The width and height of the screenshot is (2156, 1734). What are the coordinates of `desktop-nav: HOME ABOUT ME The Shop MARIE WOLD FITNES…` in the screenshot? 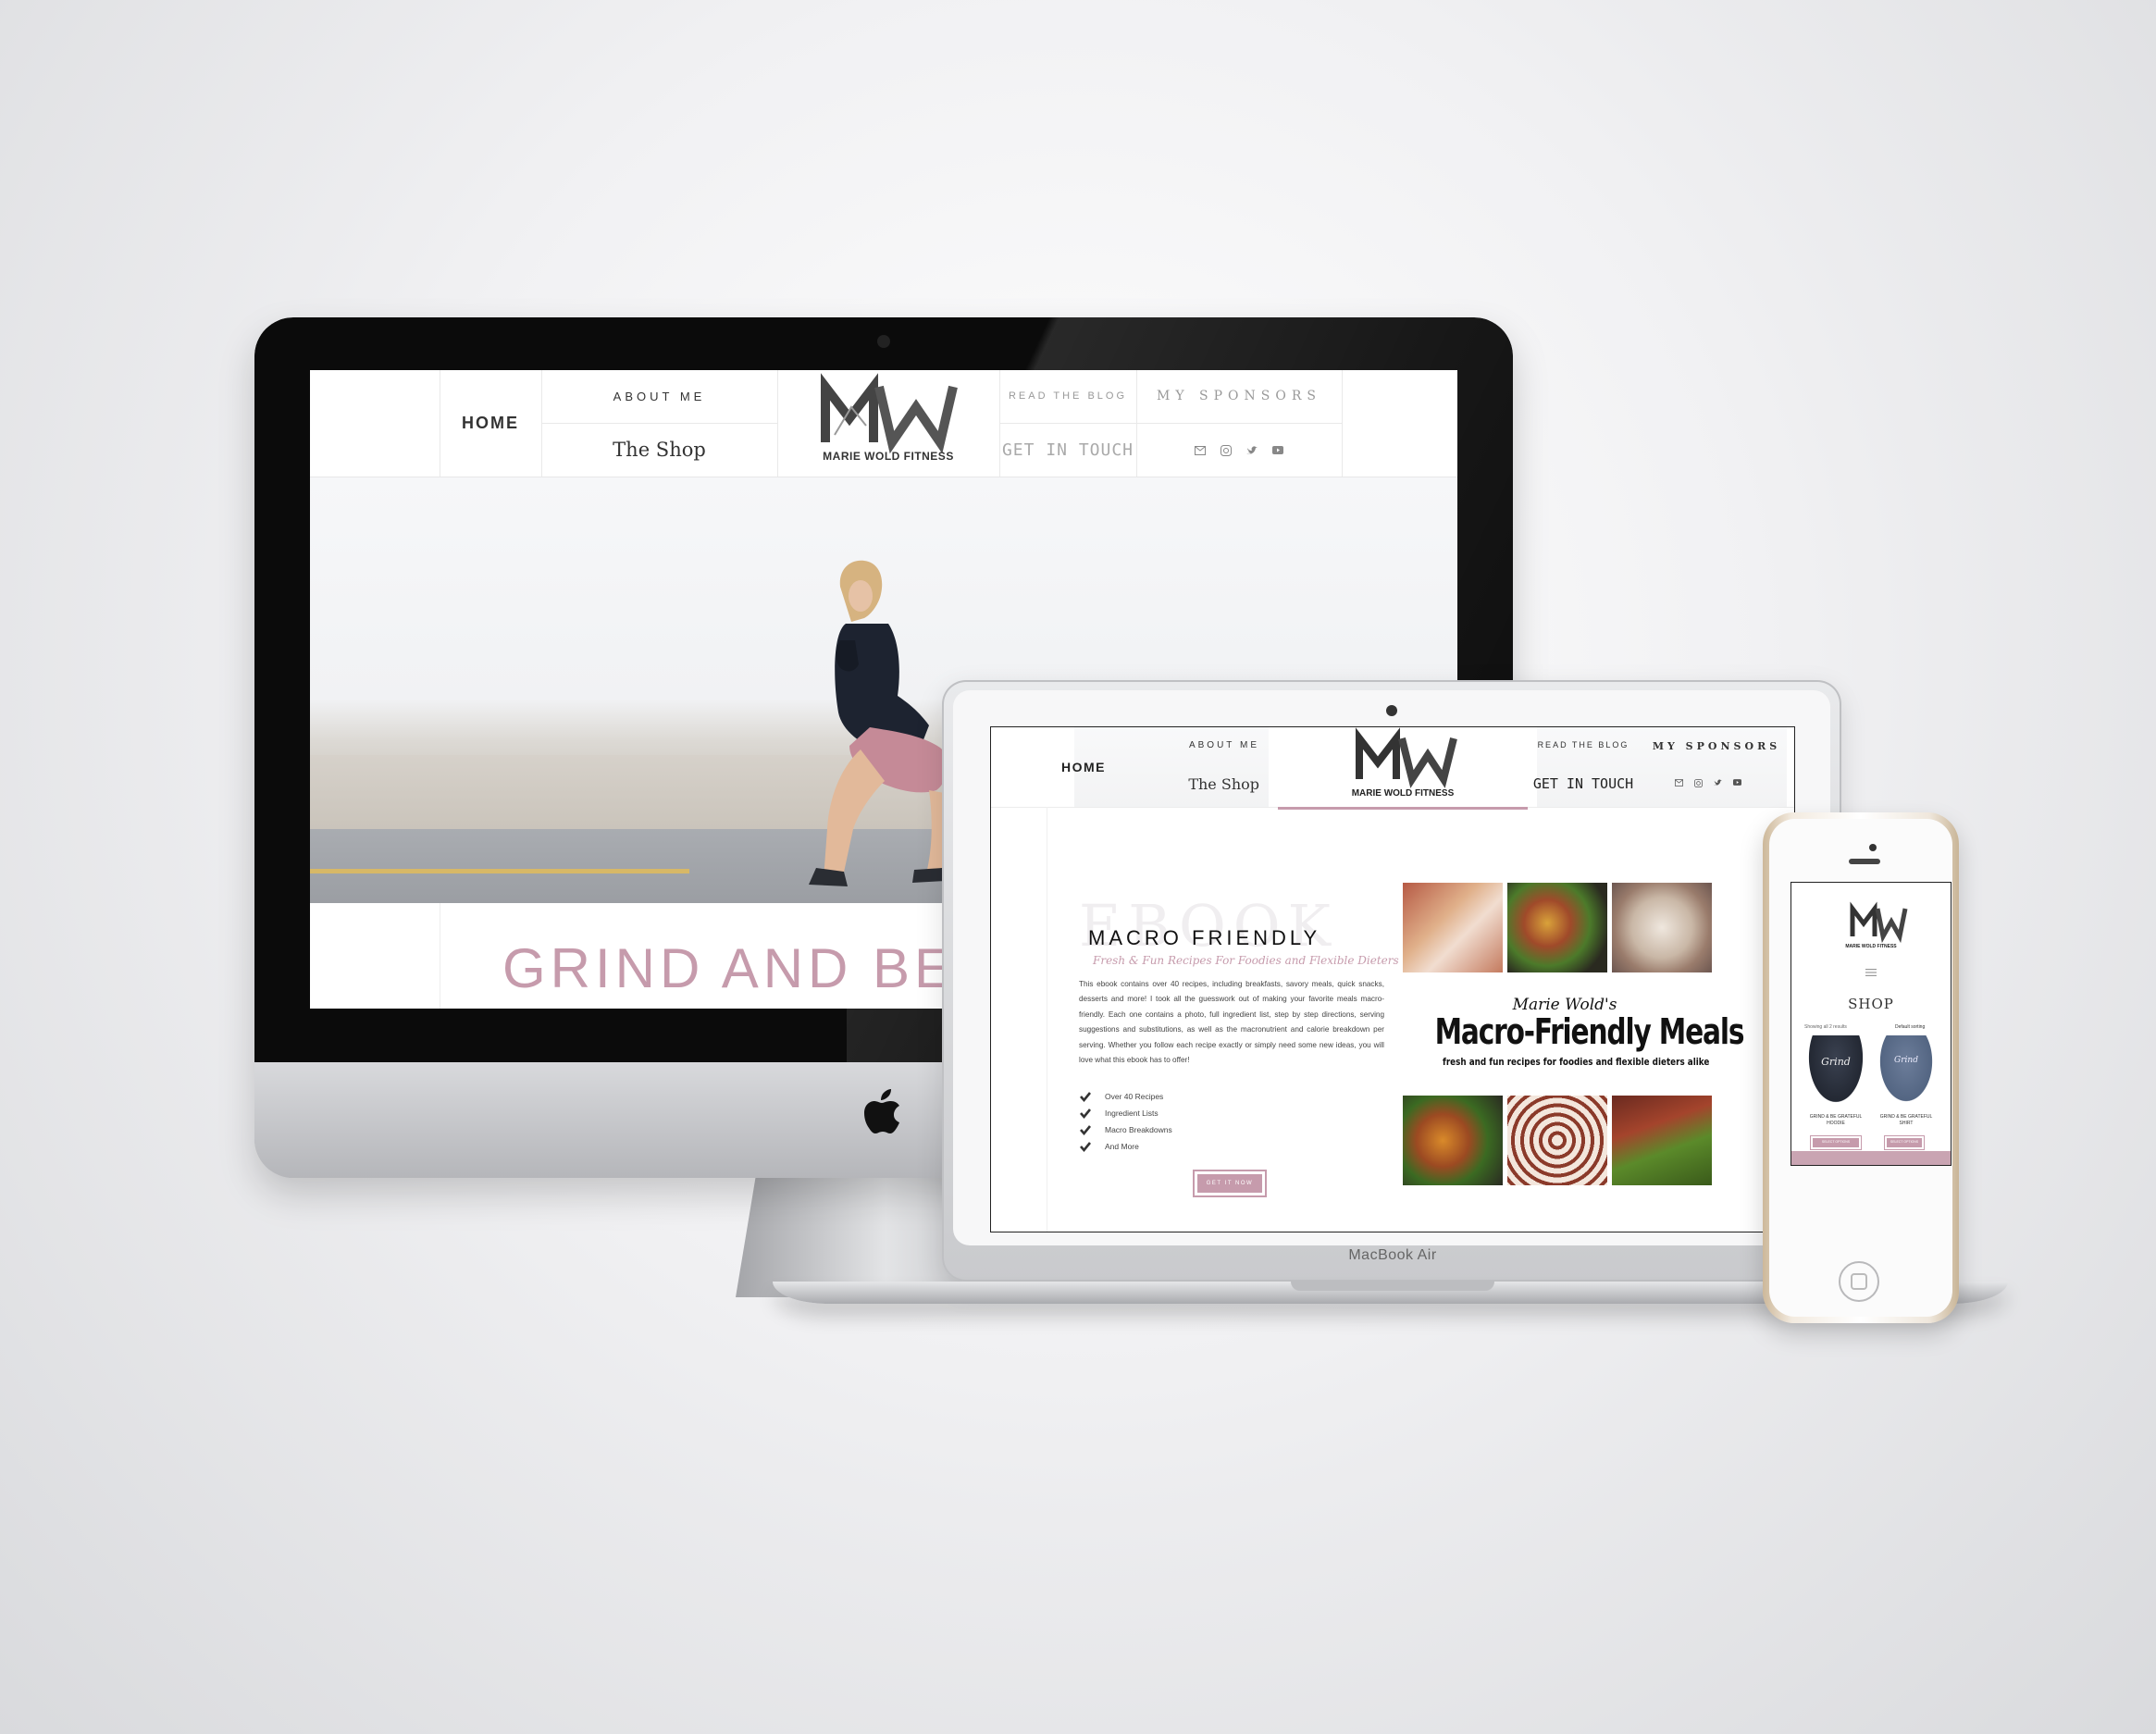 It's located at (883, 424).